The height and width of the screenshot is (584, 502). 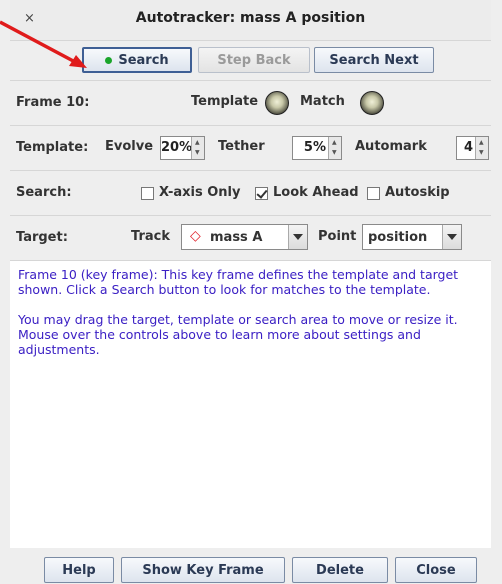 I want to click on annotation-arrow-line, so click(x=39, y=42).